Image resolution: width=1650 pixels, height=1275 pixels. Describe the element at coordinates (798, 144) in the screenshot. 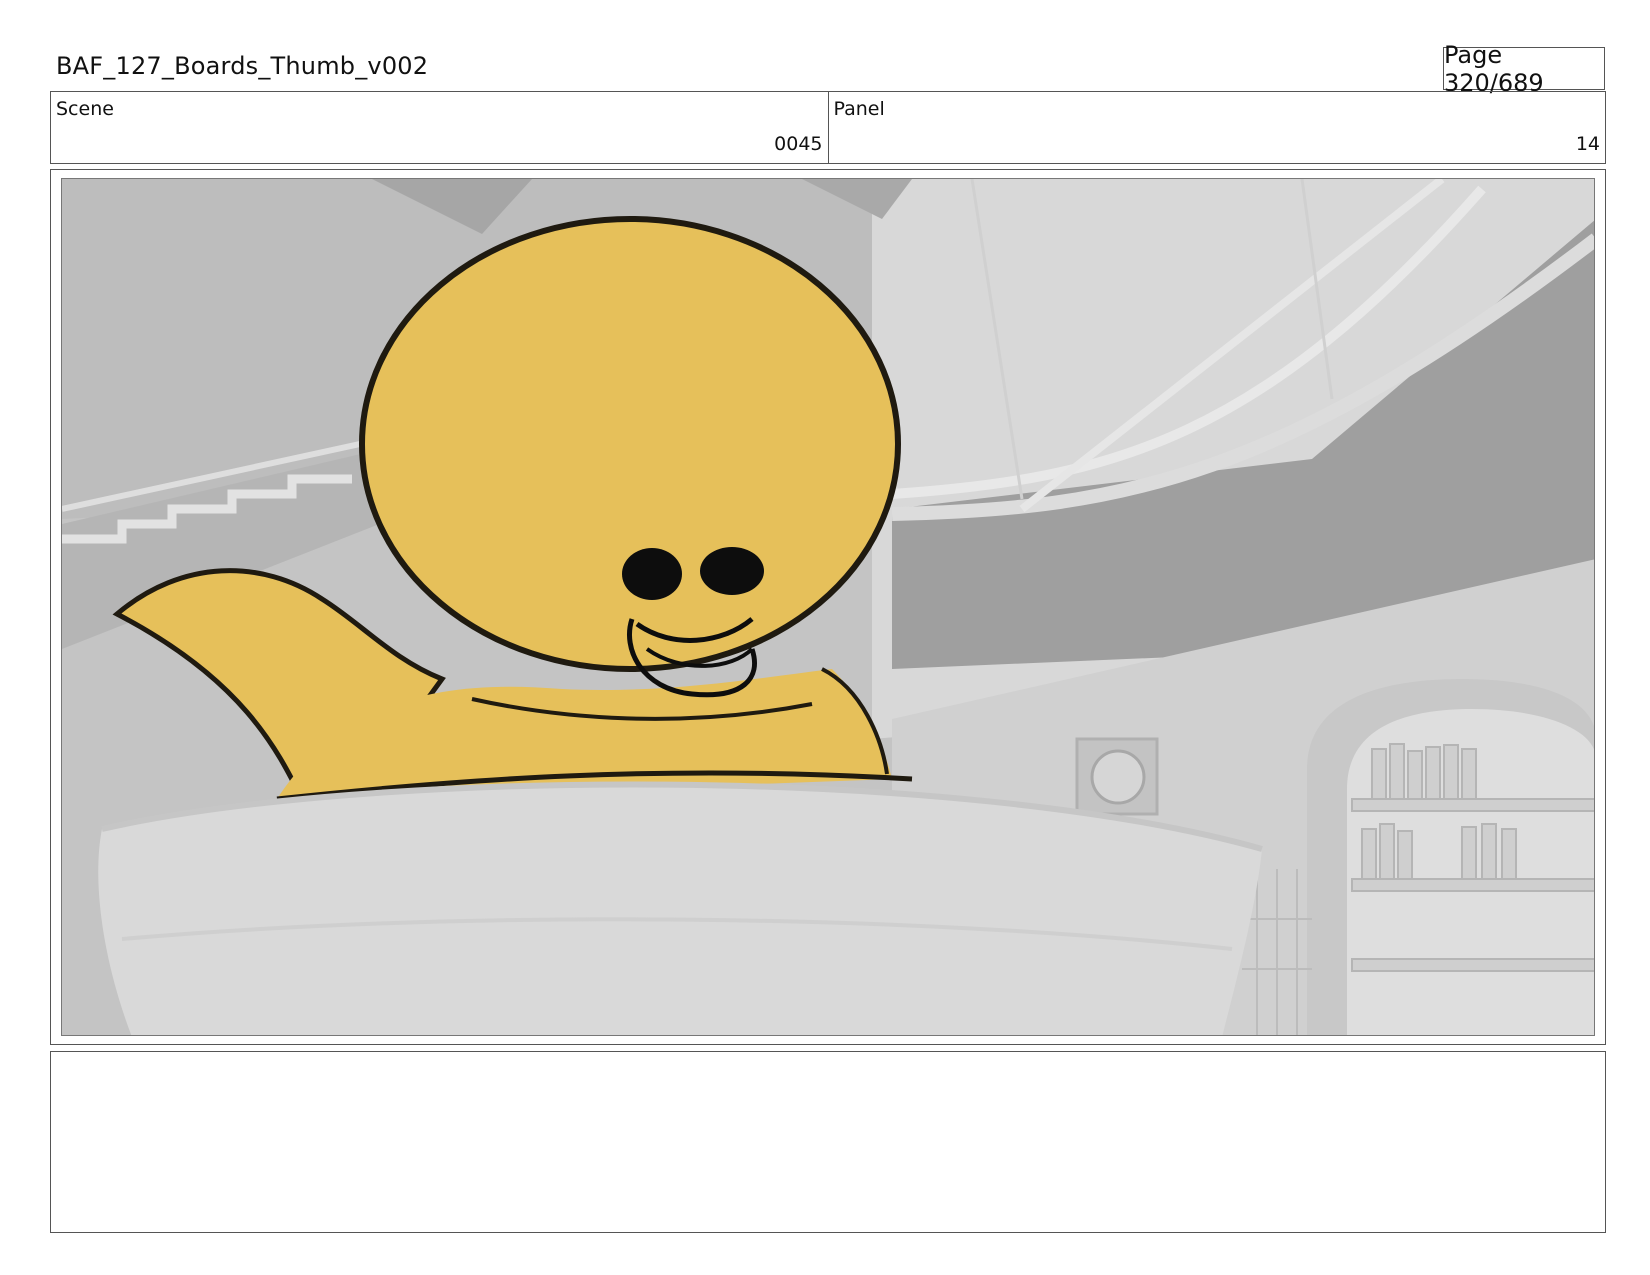

I see `scene-number: 0045` at that location.